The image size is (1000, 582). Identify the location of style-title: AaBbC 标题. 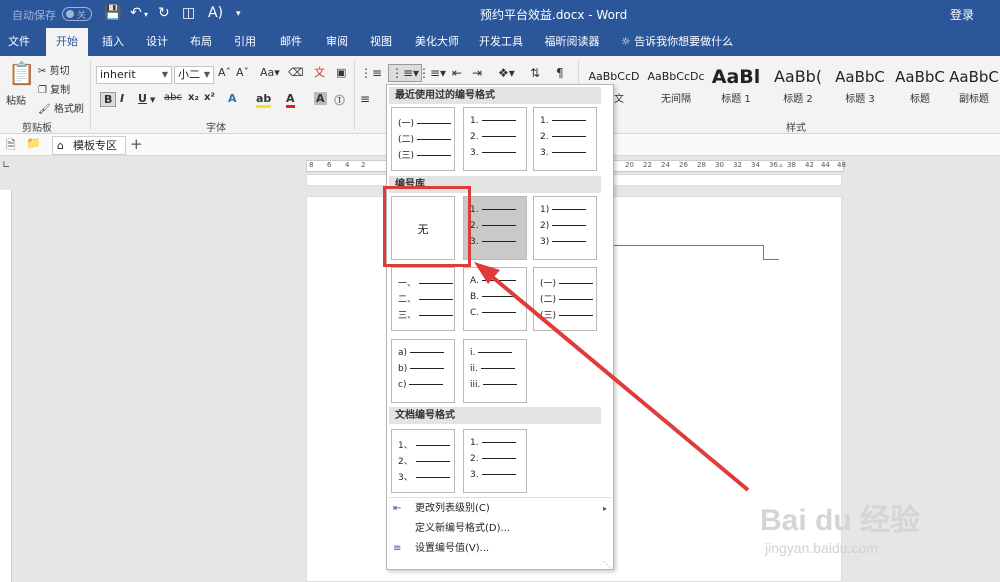
(920, 88).